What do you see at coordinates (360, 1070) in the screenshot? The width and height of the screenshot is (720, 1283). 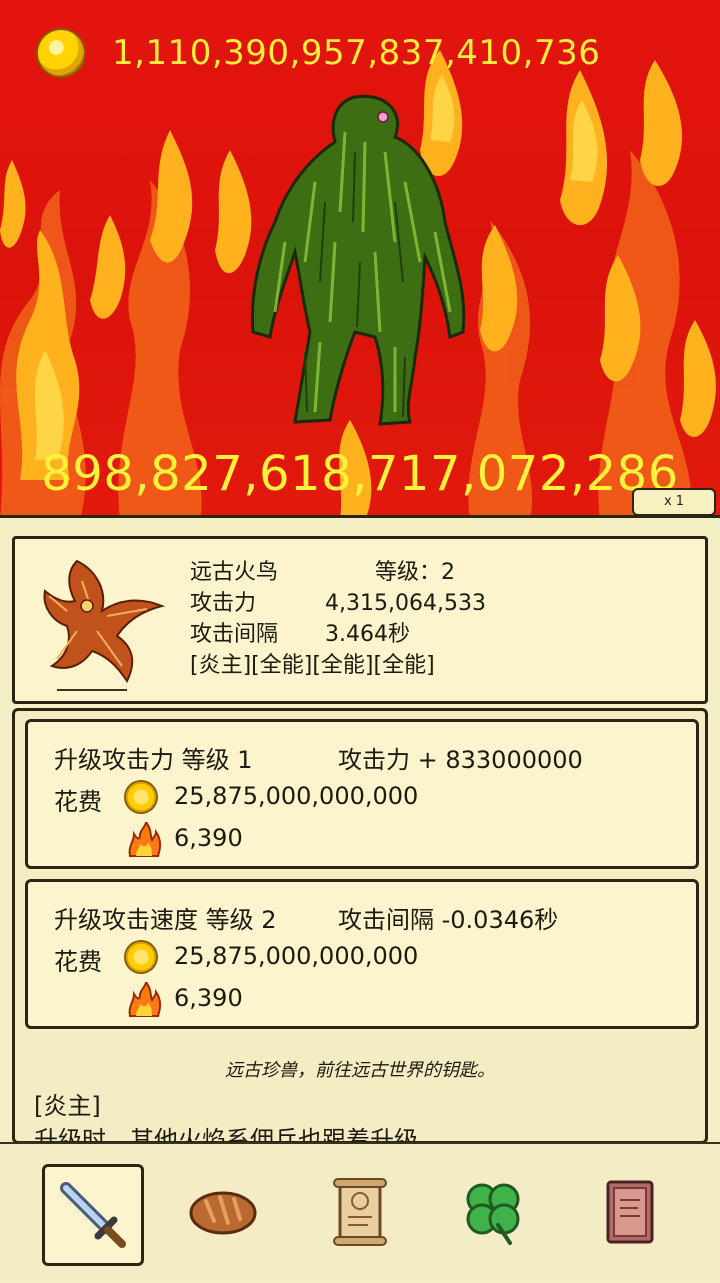 I see `unit-description: 远古珍兽，前往远古世界的钥匙。` at bounding box center [360, 1070].